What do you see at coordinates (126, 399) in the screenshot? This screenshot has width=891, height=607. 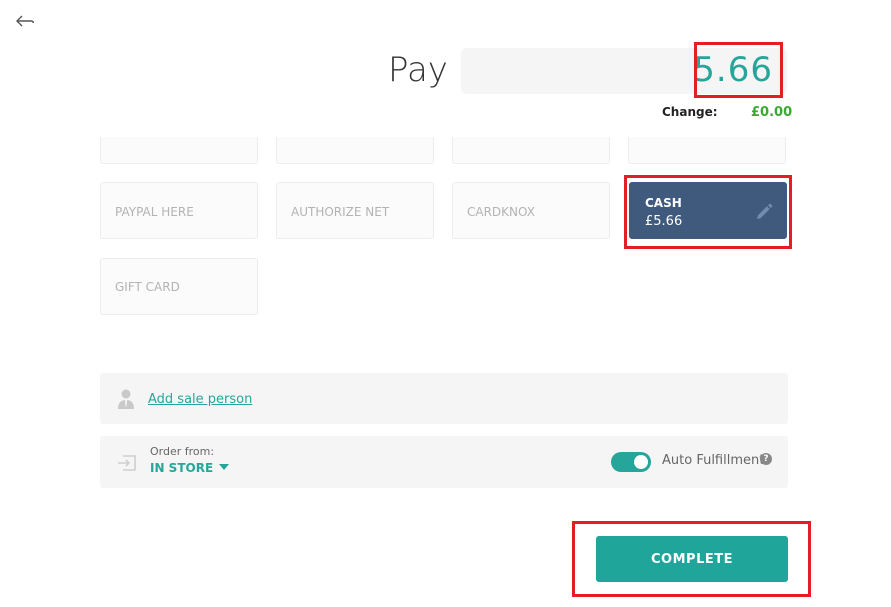 I see `person-icon` at bounding box center [126, 399].